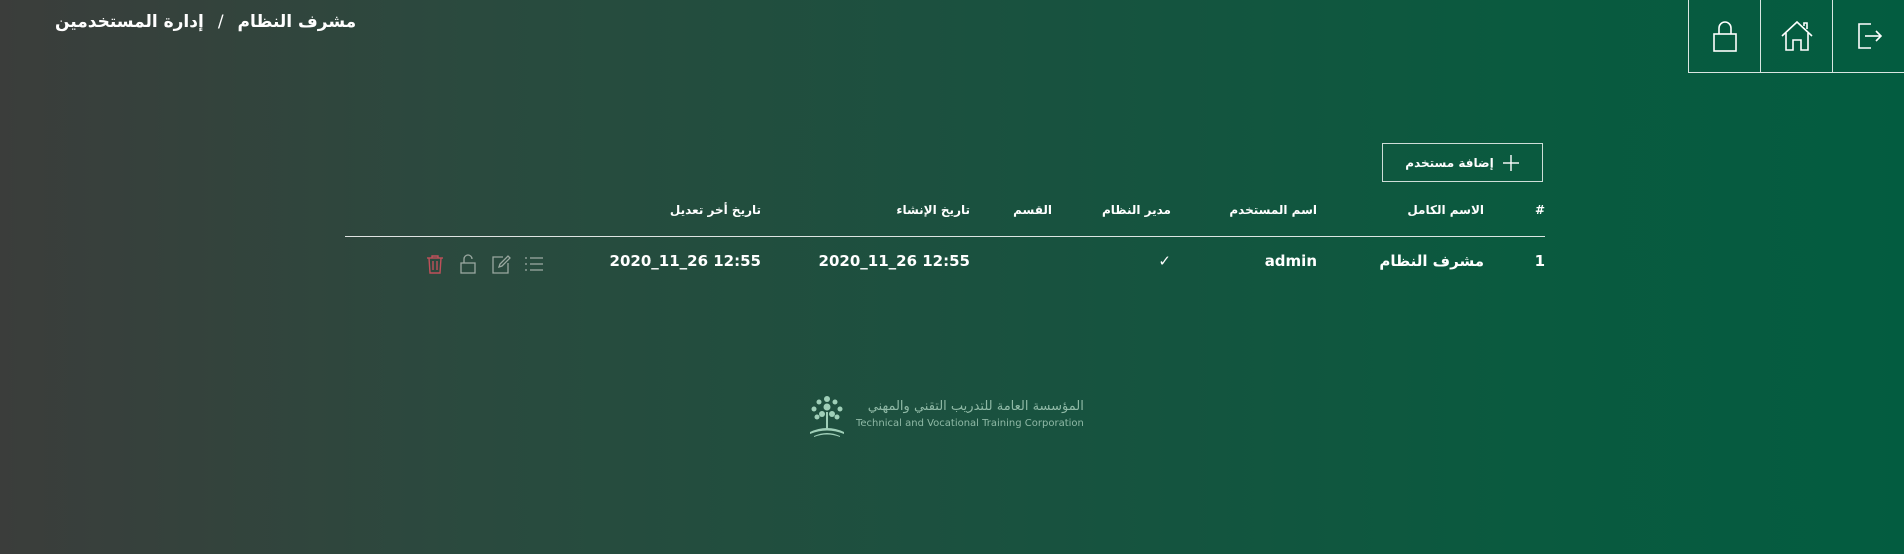  I want to click on header-full-name: الاسم الكامل, so click(1445, 210).